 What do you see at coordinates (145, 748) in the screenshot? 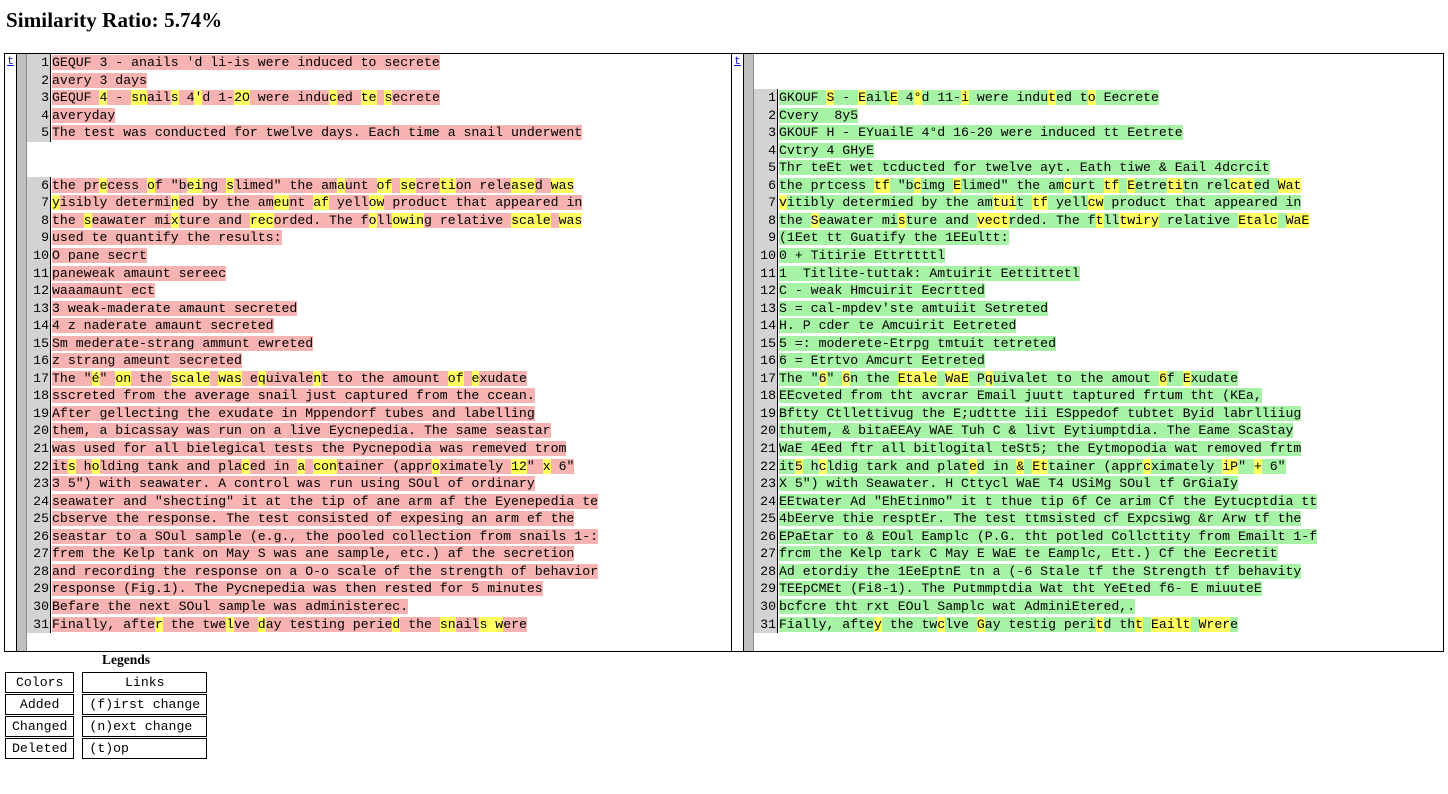
I see `legend-link-top: (t)op` at bounding box center [145, 748].